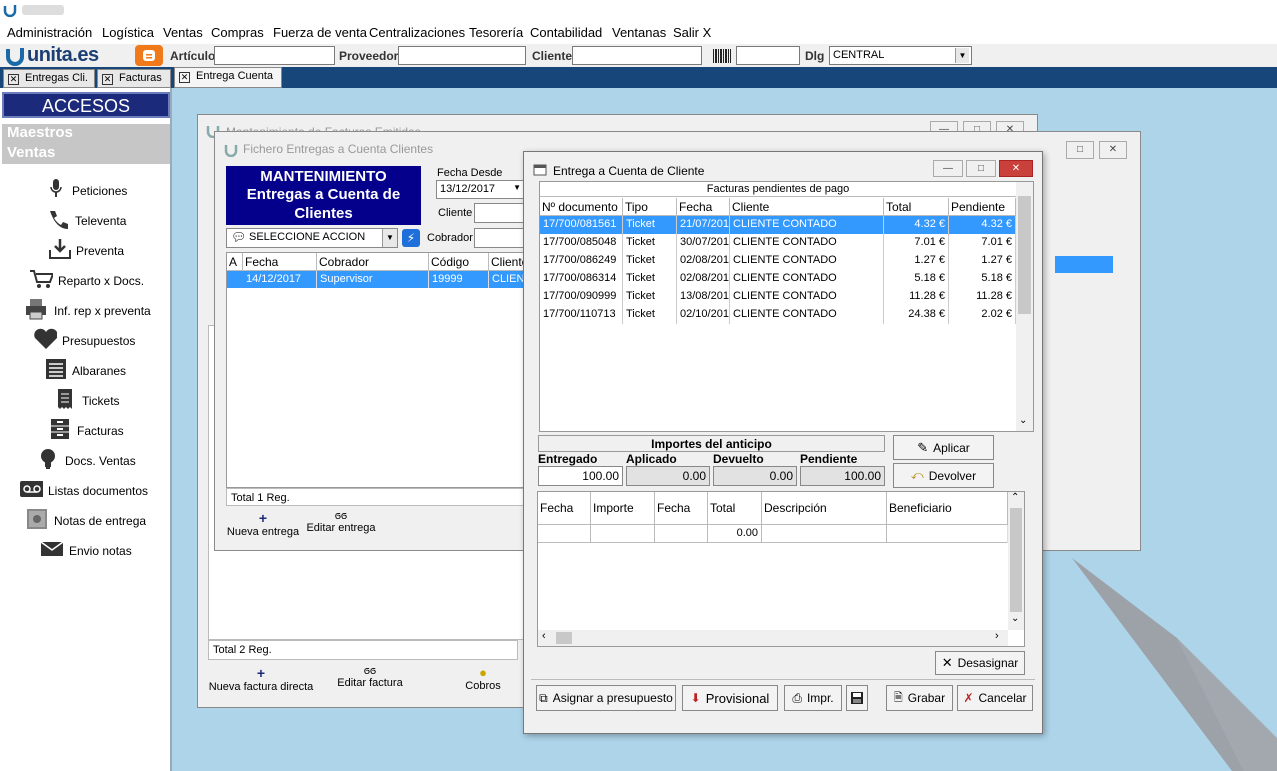 The height and width of the screenshot is (771, 1277). What do you see at coordinates (813, 698) in the screenshot?
I see `imprimir-button: ⎙ Impr.` at bounding box center [813, 698].